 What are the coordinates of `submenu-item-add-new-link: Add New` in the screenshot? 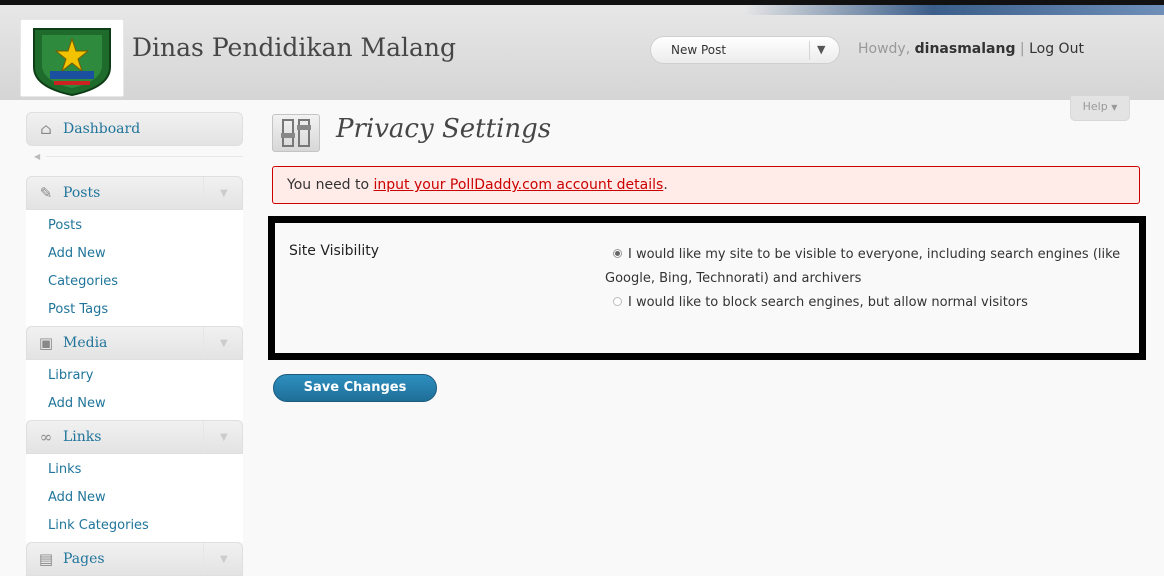 It's located at (134, 498).